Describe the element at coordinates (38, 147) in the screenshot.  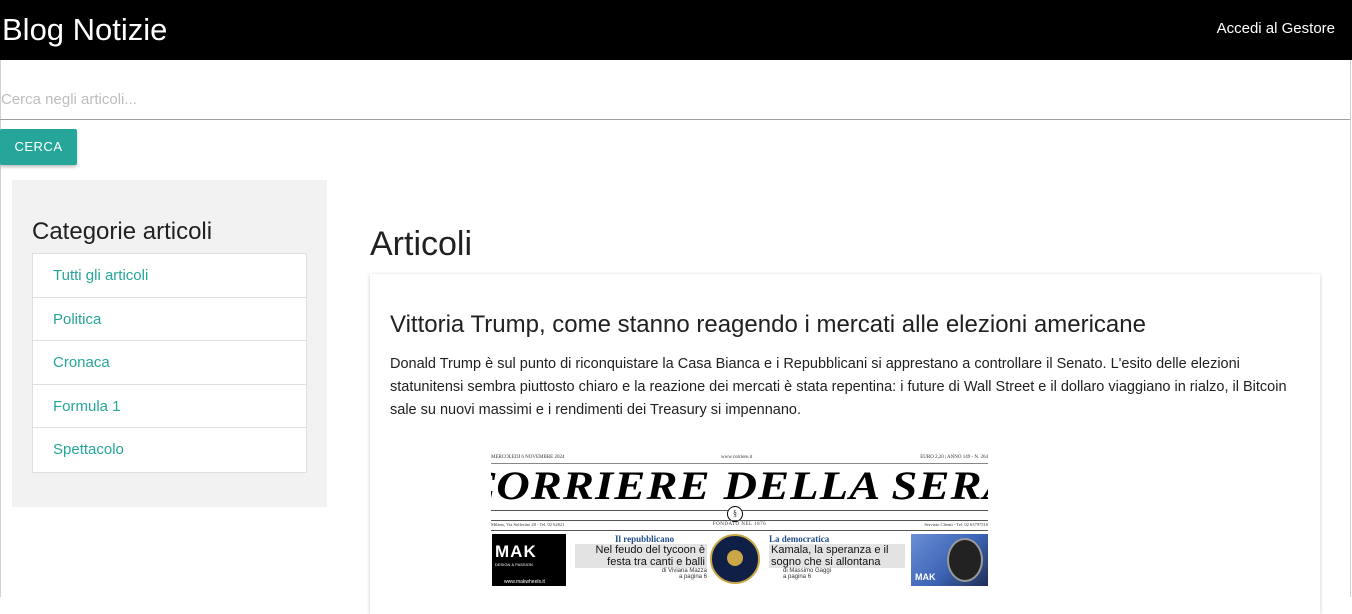
I see `search-button: CERCA` at that location.